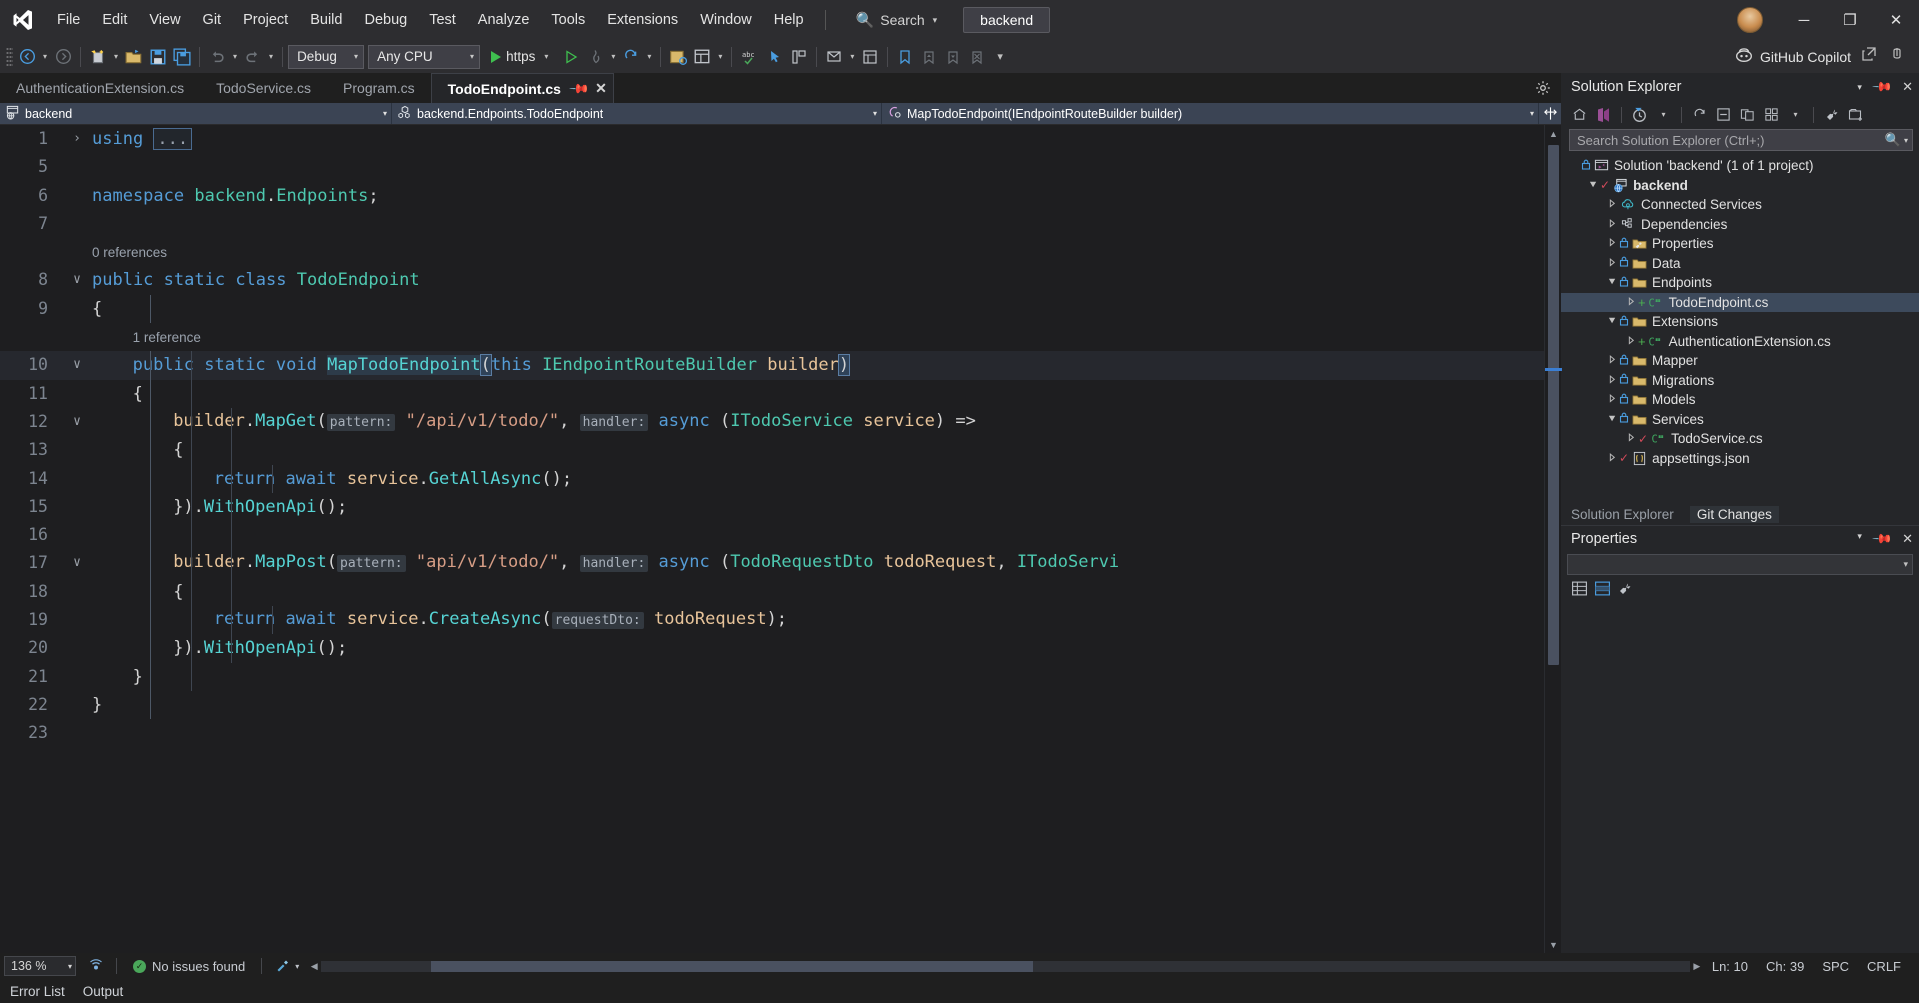 Image resolution: width=1919 pixels, height=1003 pixels. What do you see at coordinates (1639, 114) in the screenshot?
I see `pending-changes-icon` at bounding box center [1639, 114].